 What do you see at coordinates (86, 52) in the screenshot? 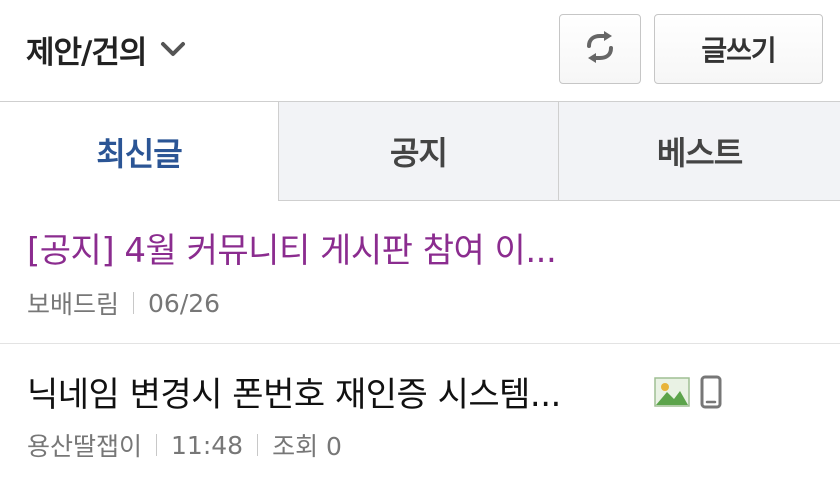
I see `board-title: 제안/건의` at bounding box center [86, 52].